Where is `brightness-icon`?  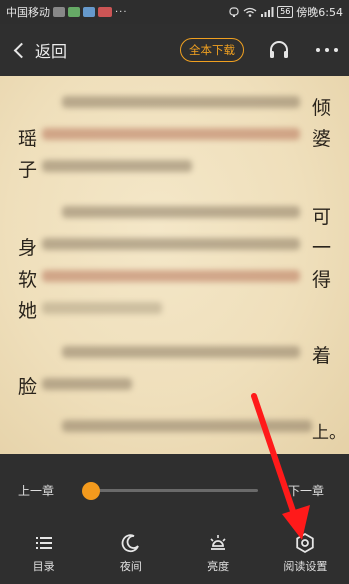
brightness-icon is located at coordinates (218, 542).